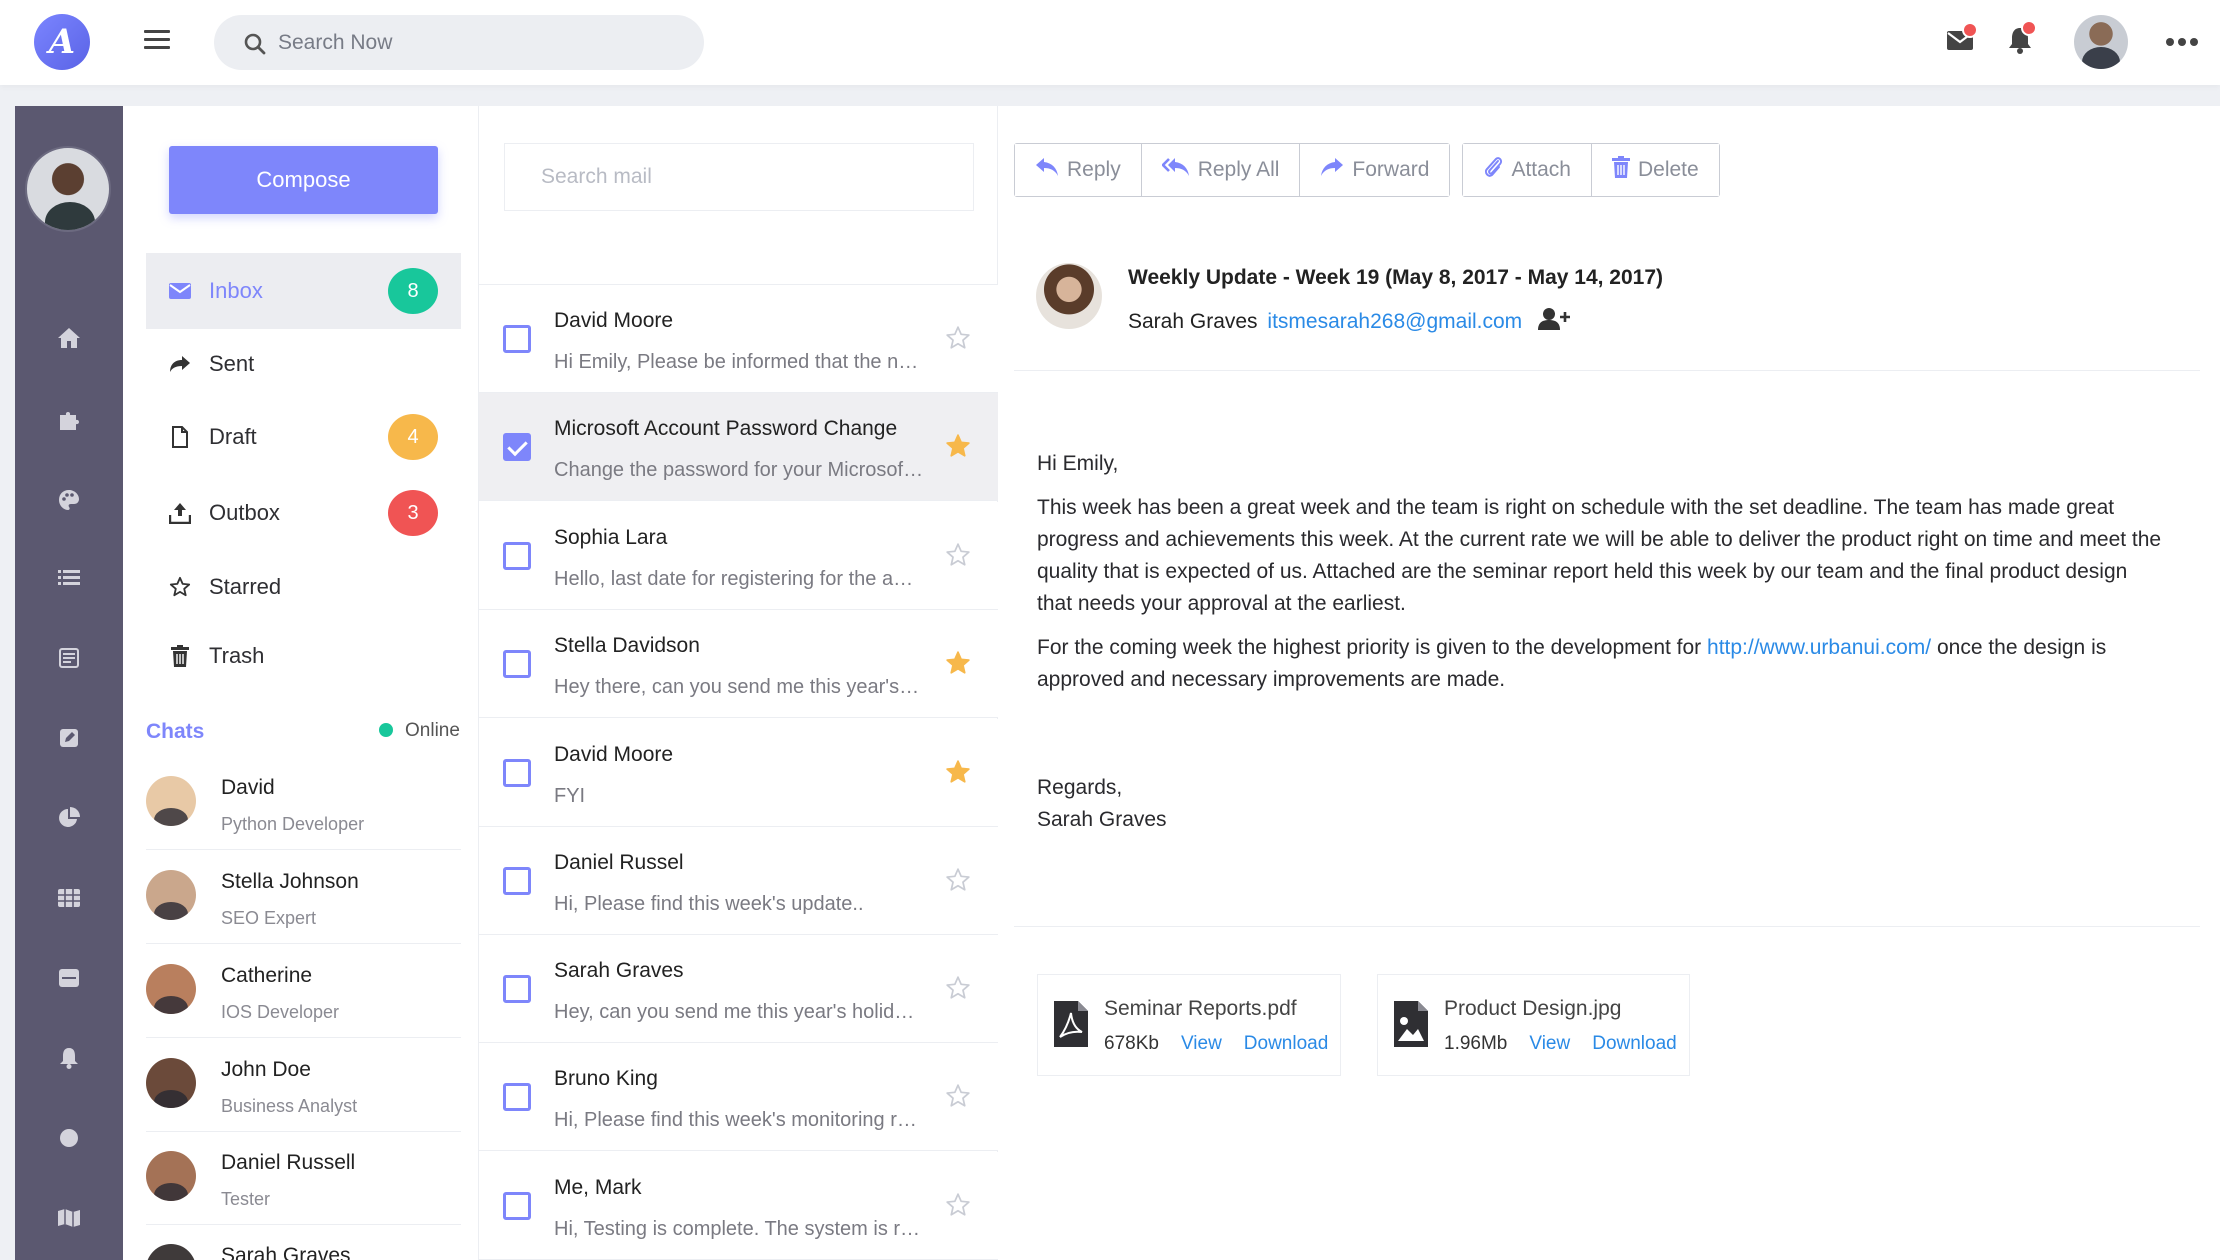 The image size is (2220, 1260). What do you see at coordinates (303, 804) in the screenshot?
I see `chat-item: David Python Developer` at bounding box center [303, 804].